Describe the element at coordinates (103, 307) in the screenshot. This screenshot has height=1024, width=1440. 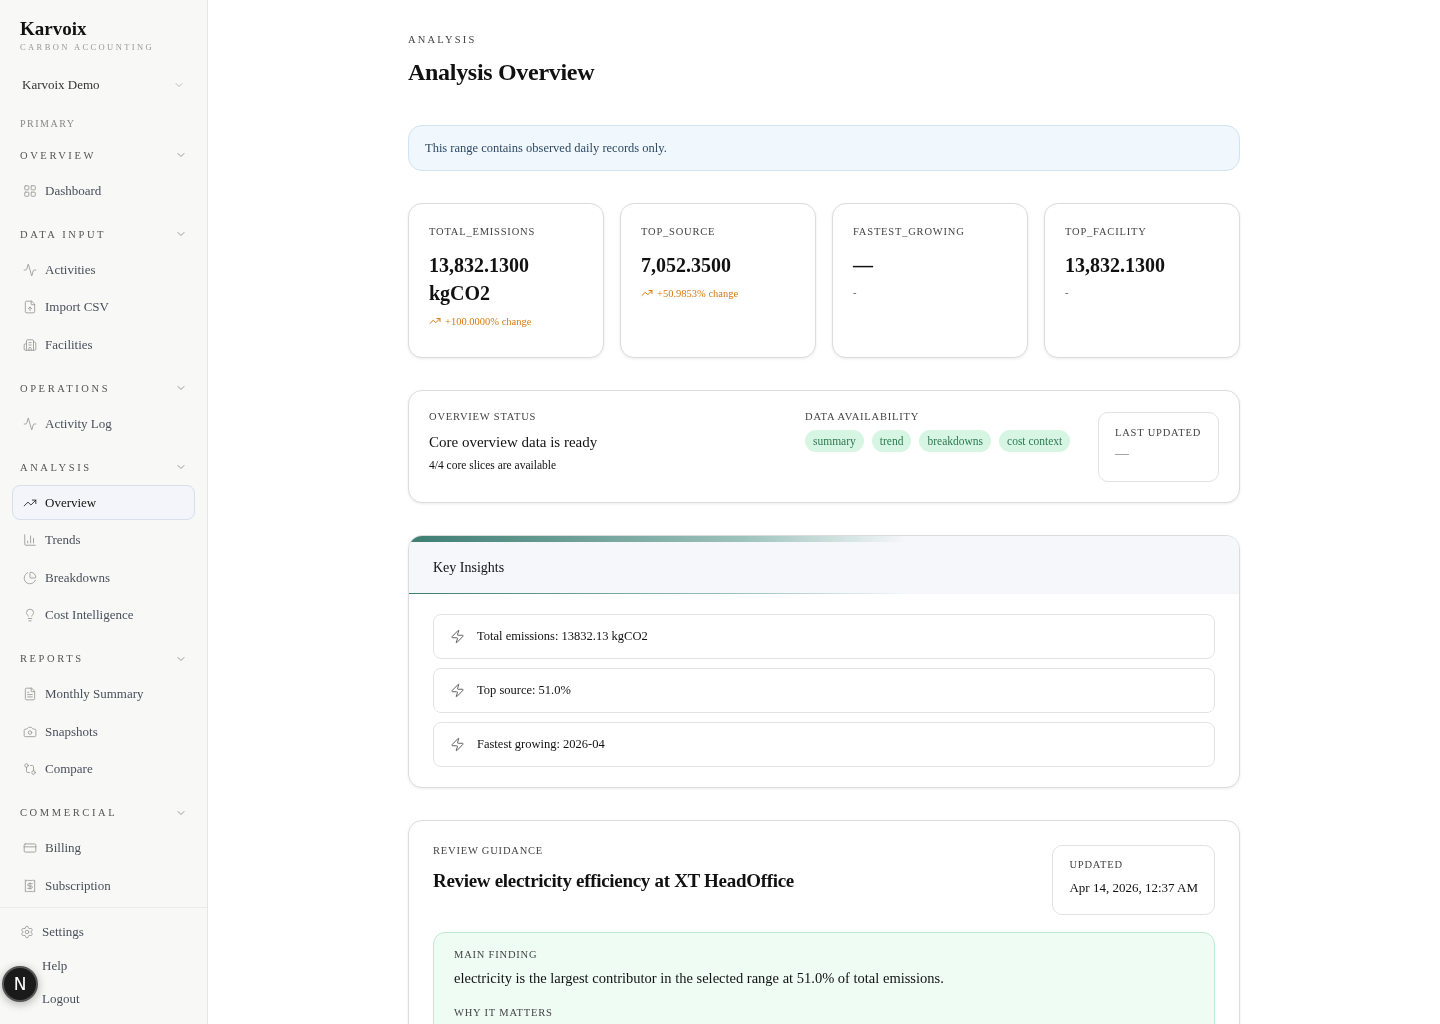
I see `nav-item: Import CSV` at that location.